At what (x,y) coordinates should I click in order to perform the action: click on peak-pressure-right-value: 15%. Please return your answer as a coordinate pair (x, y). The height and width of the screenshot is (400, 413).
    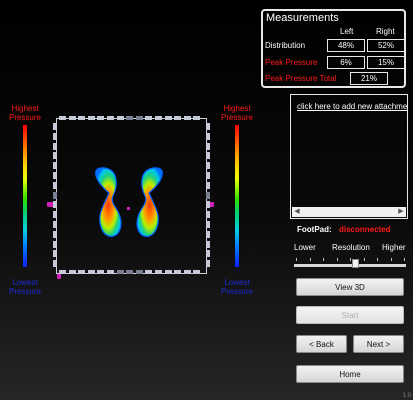
    Looking at the image, I should click on (386, 62).